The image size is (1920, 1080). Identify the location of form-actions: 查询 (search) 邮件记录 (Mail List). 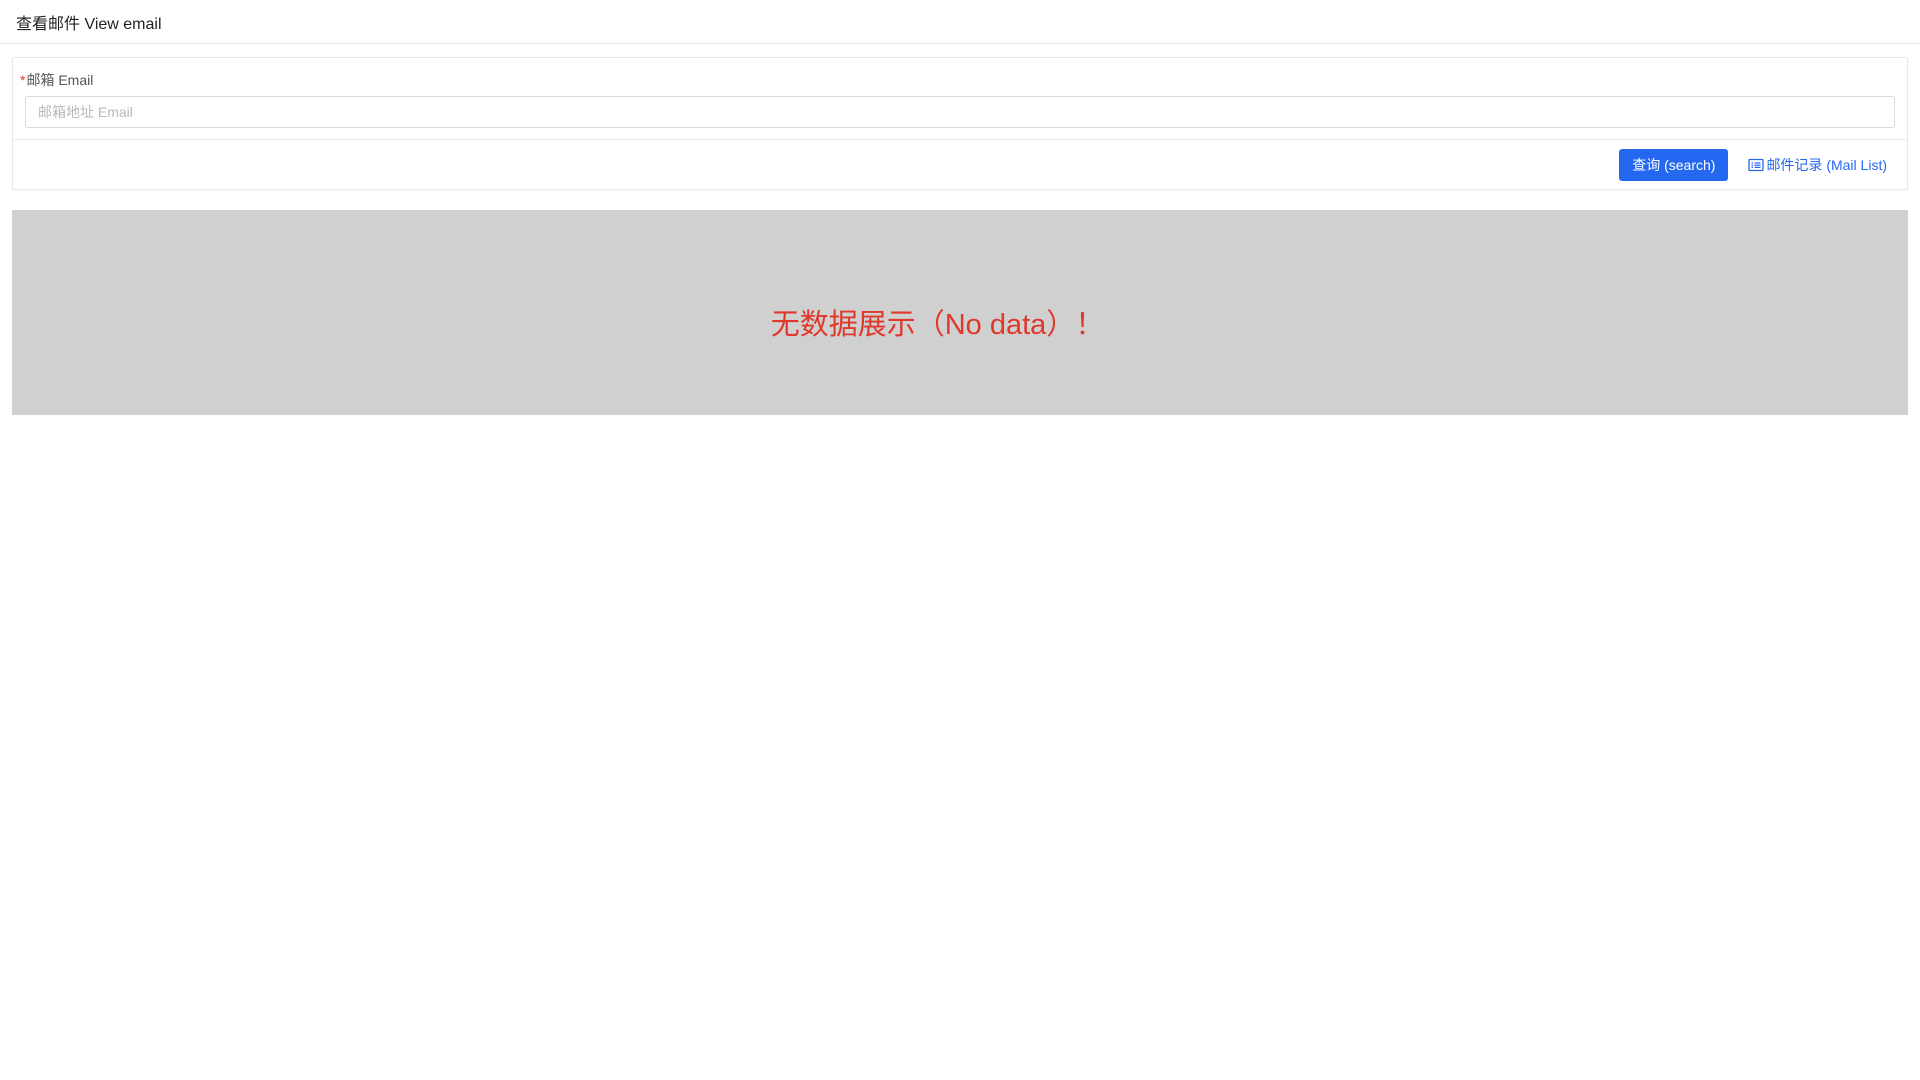
(960, 165).